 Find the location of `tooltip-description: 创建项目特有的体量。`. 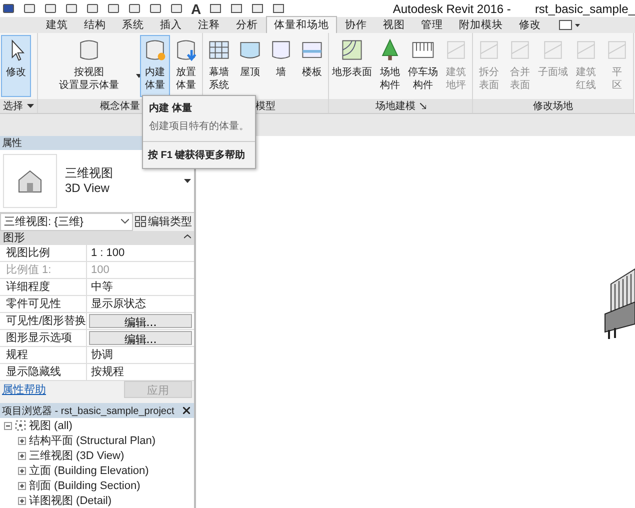

tooltip-description: 创建项目特有的体量。 is located at coordinates (199, 127).